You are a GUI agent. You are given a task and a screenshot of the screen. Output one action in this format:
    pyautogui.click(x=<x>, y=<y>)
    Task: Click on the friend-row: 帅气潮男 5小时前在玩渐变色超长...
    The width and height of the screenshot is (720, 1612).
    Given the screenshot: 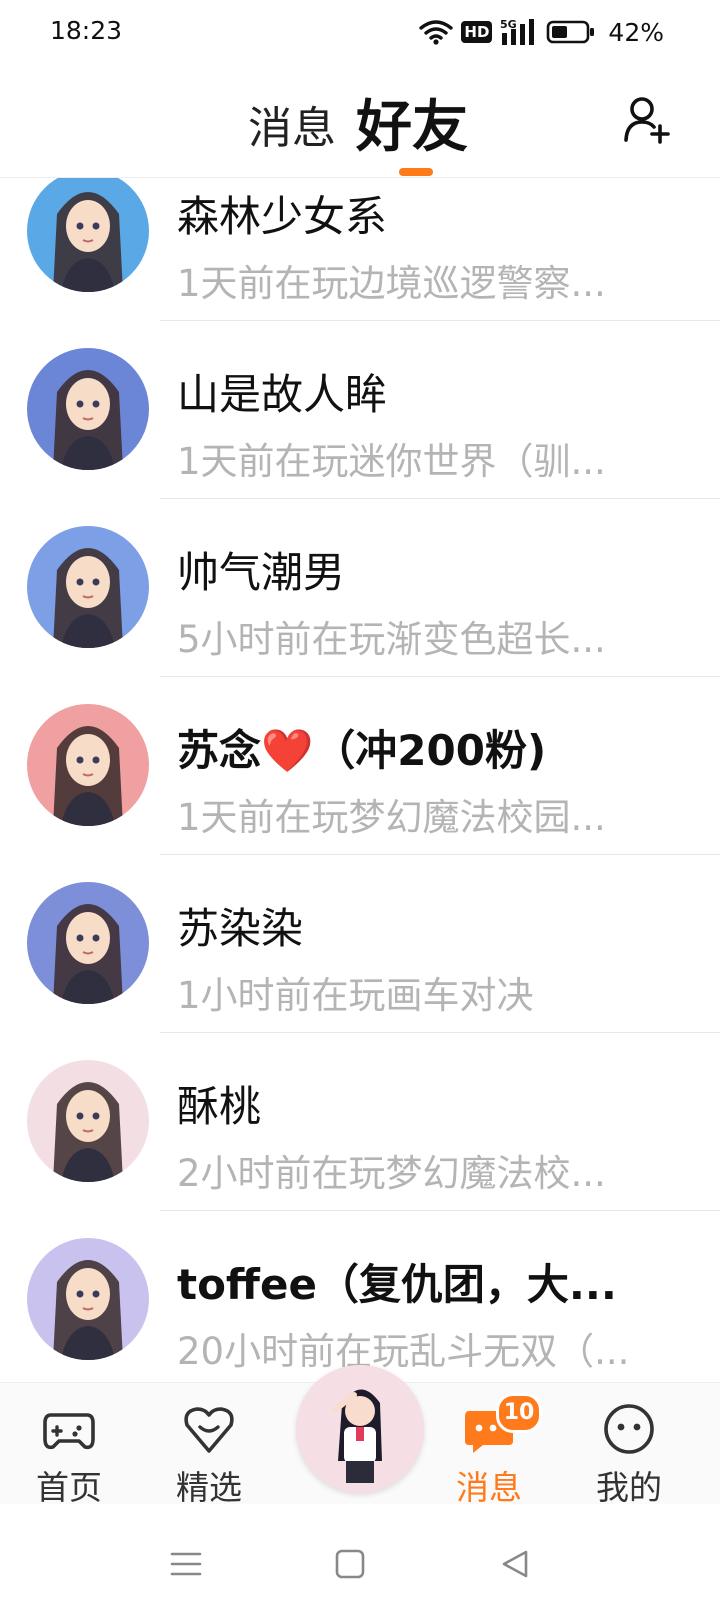 What is the action you would take?
    pyautogui.click(x=360, y=588)
    